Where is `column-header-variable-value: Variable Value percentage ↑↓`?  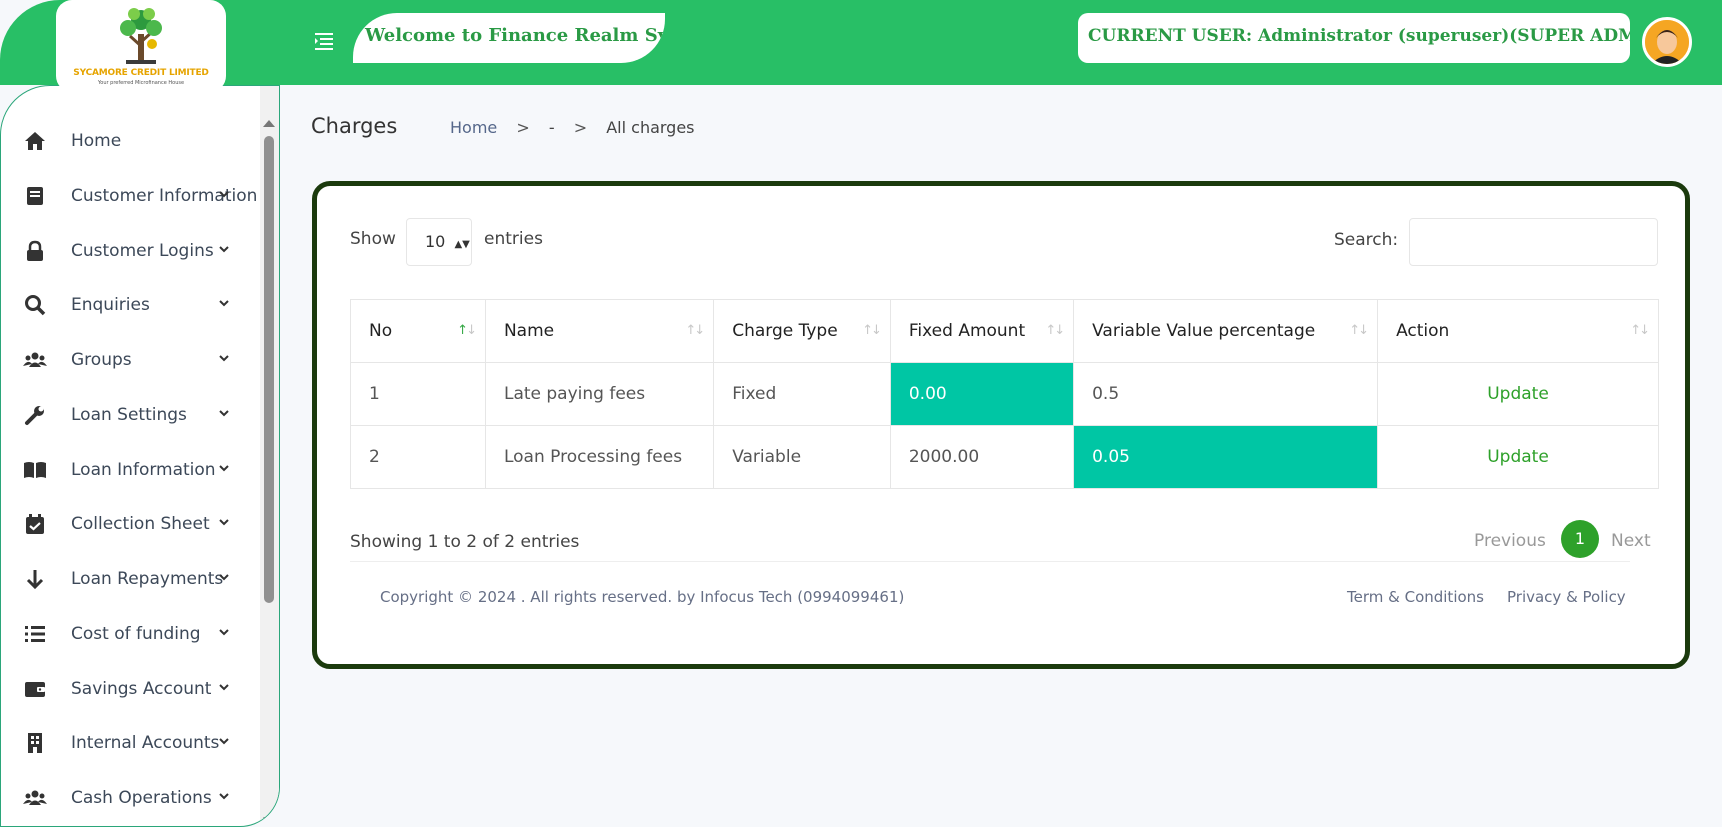 column-header-variable-value: Variable Value percentage ↑↓ is located at coordinates (1226, 331).